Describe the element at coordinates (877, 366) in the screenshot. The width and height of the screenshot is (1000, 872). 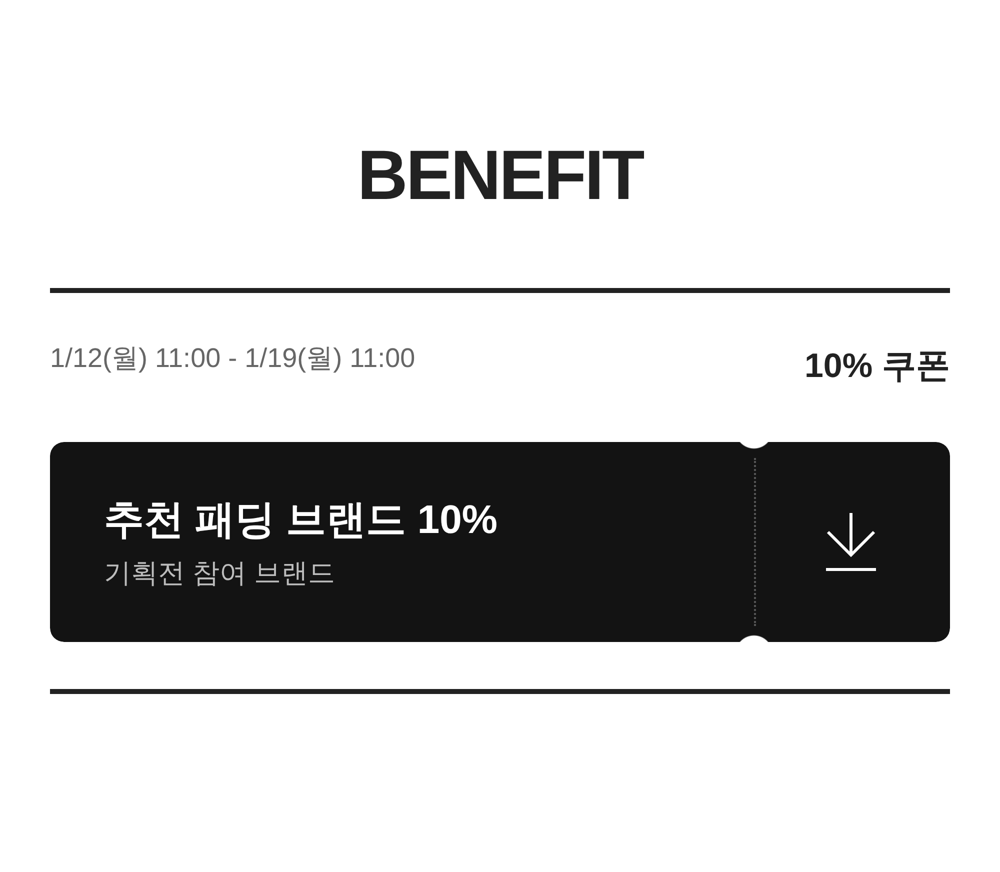
I see `coupon-discount-label: 10% 쿠폰` at that location.